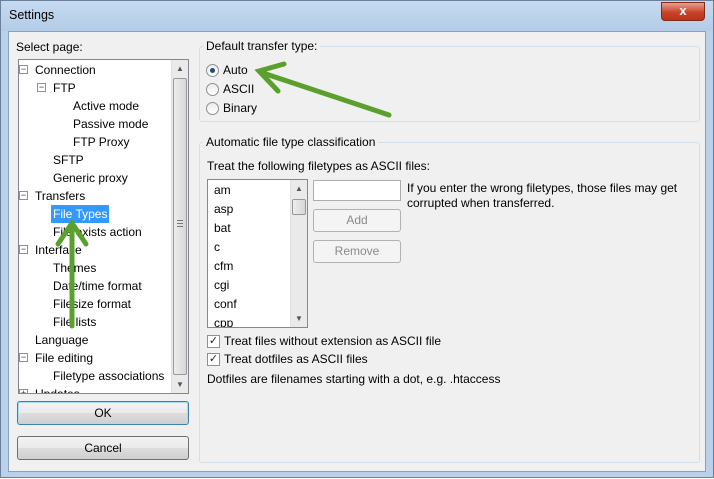 The height and width of the screenshot is (479, 714). Describe the element at coordinates (103, 448) in the screenshot. I see `cancel-button: Cancel` at that location.